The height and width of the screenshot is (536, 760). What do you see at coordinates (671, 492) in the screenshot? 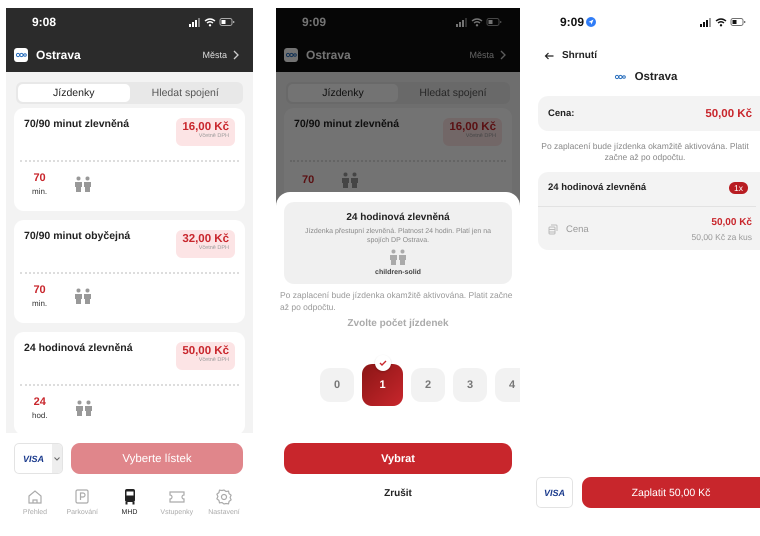
I see `pay-button: Zaplatit 50,00 Kč` at bounding box center [671, 492].